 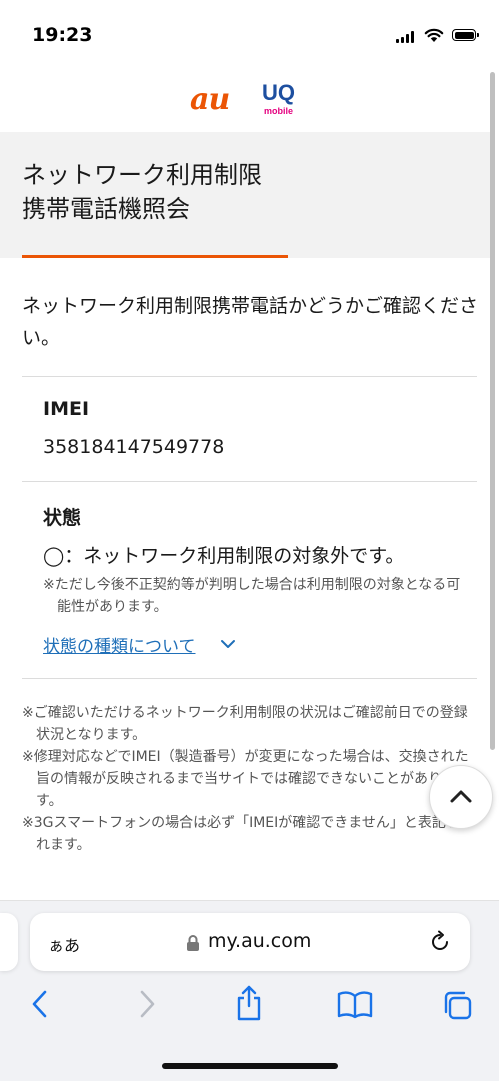 I want to click on chevron-up-icon, so click(x=461, y=796).